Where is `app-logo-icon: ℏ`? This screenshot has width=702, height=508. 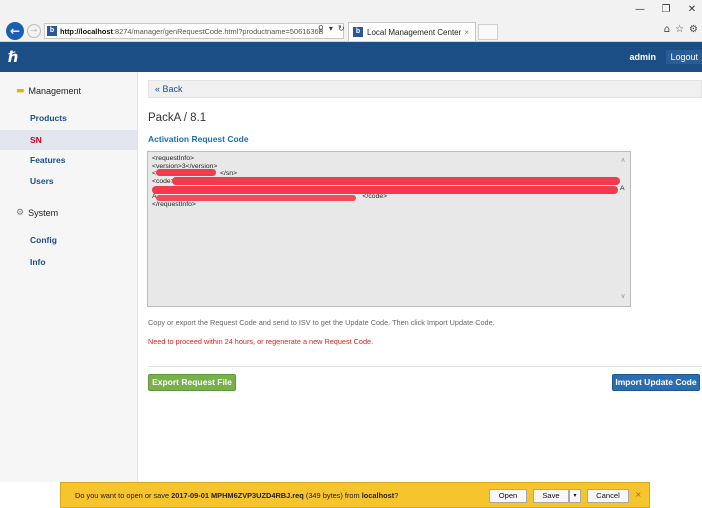 app-logo-icon: ℏ is located at coordinates (13, 57).